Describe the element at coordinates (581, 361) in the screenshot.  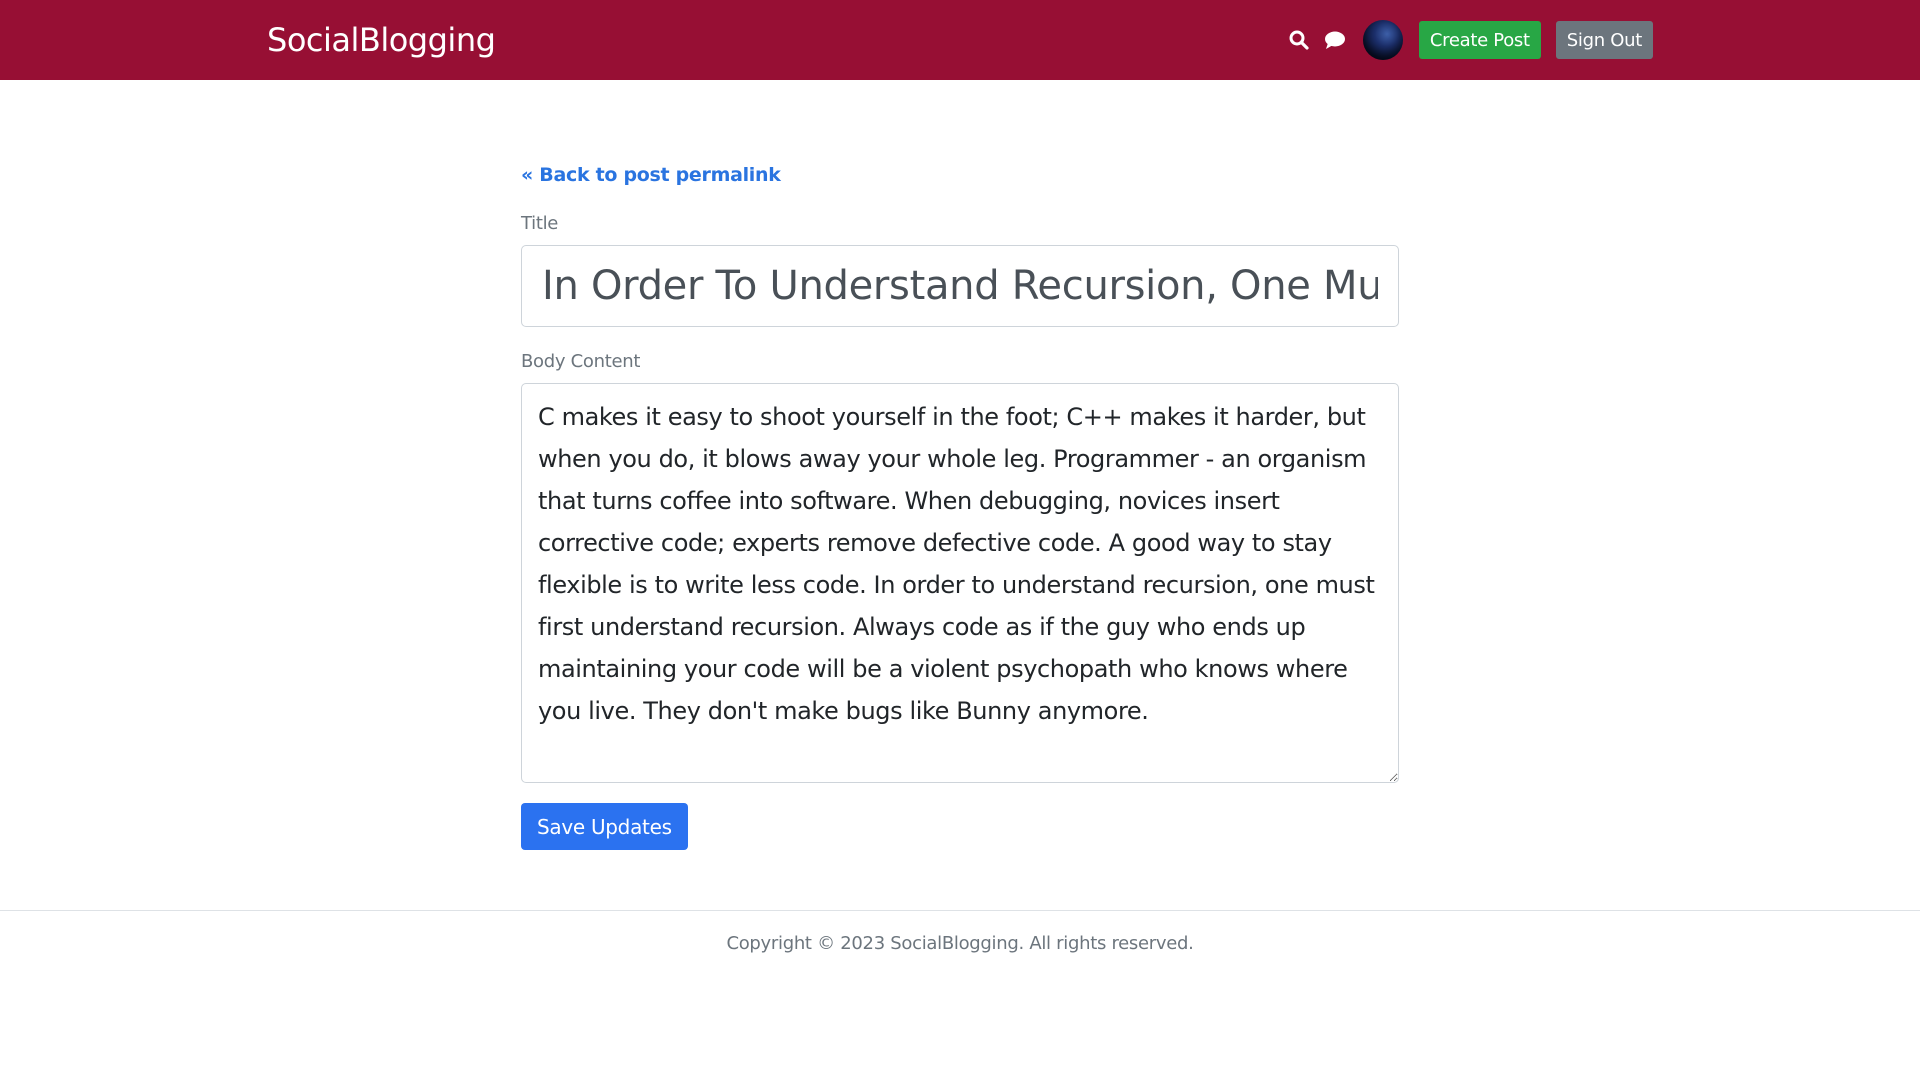
I see `body-content-label: Body Content` at that location.